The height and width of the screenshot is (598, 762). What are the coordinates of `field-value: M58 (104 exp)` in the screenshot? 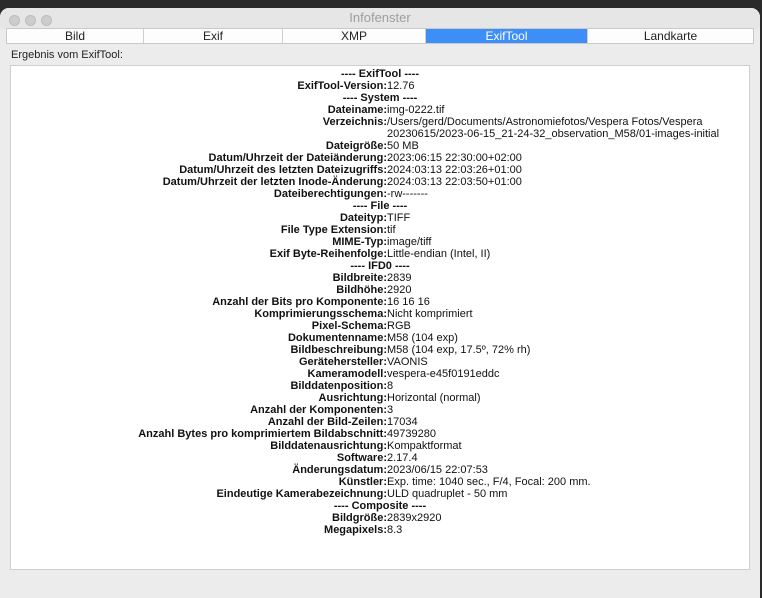 It's located at (422, 338).